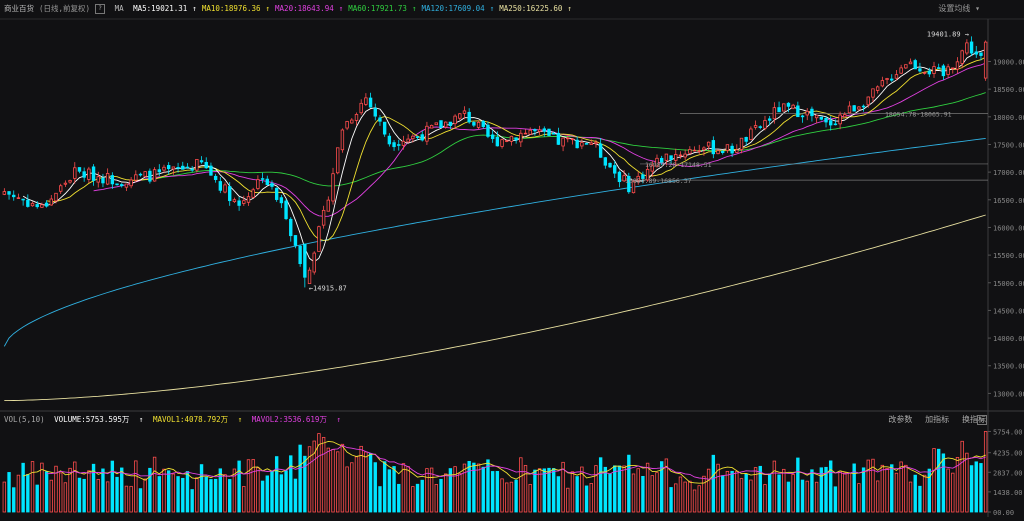  Describe the element at coordinates (959, 9) in the screenshot. I see `ma-settings-button: 设置均线 ▾` at that location.